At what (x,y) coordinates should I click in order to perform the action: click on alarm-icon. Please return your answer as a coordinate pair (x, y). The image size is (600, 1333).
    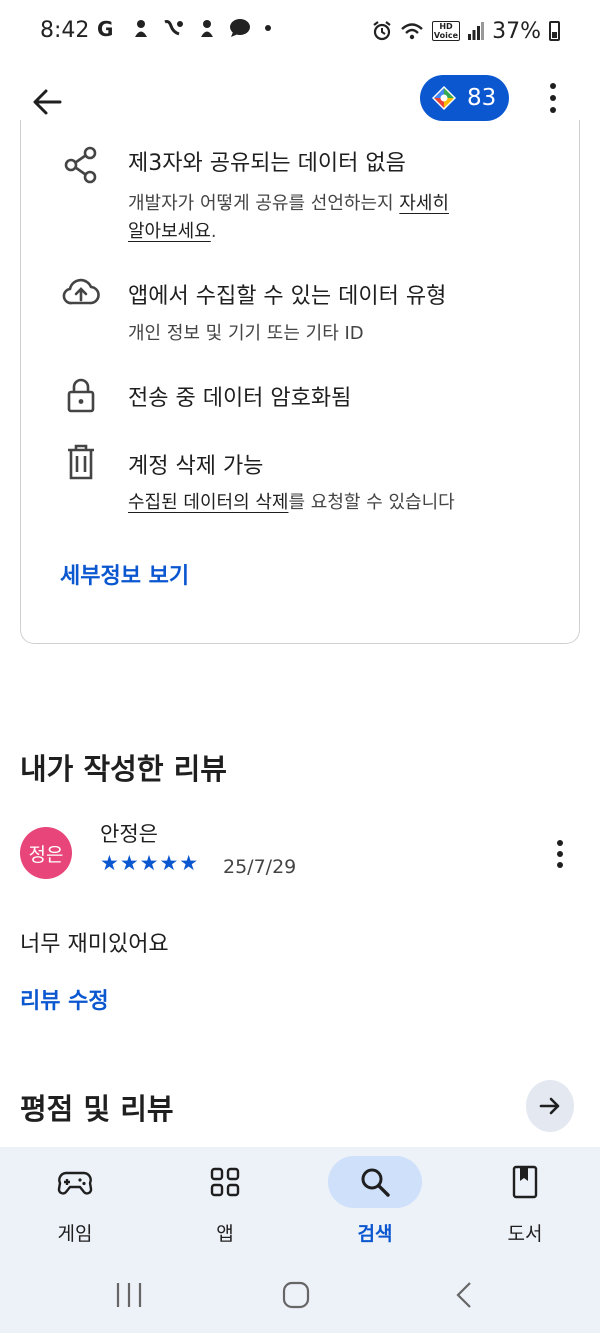
    Looking at the image, I should click on (382, 31).